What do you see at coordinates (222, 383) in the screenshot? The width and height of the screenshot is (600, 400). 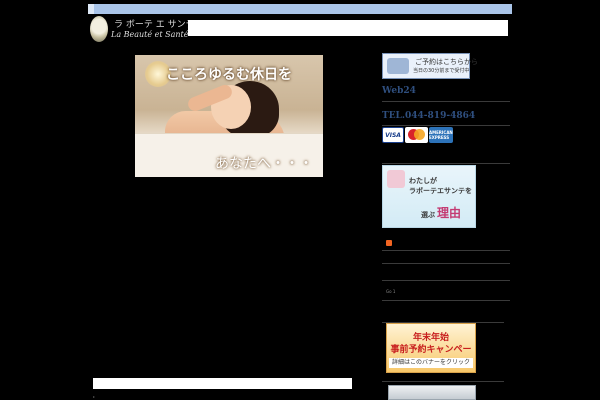 I see `content-title-bar` at bounding box center [222, 383].